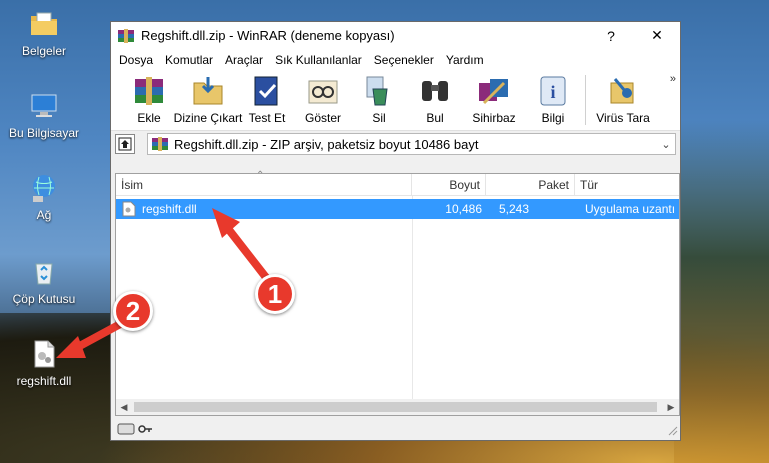  What do you see at coordinates (435, 118) in the screenshot?
I see `tool-label: Bul` at bounding box center [435, 118].